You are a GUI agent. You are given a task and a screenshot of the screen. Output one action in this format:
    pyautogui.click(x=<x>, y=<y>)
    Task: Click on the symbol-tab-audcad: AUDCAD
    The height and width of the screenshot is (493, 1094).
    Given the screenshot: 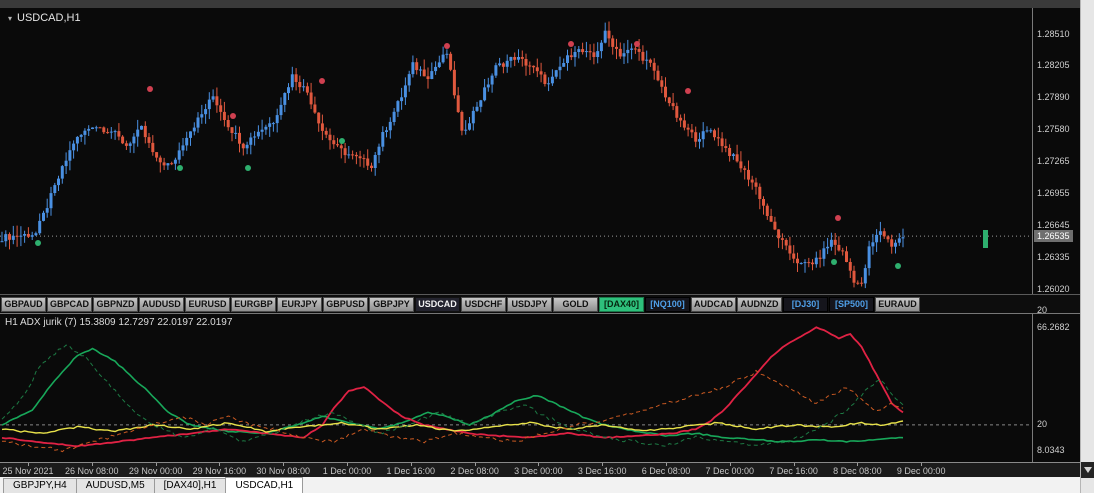 What is the action you would take?
    pyautogui.click(x=713, y=304)
    